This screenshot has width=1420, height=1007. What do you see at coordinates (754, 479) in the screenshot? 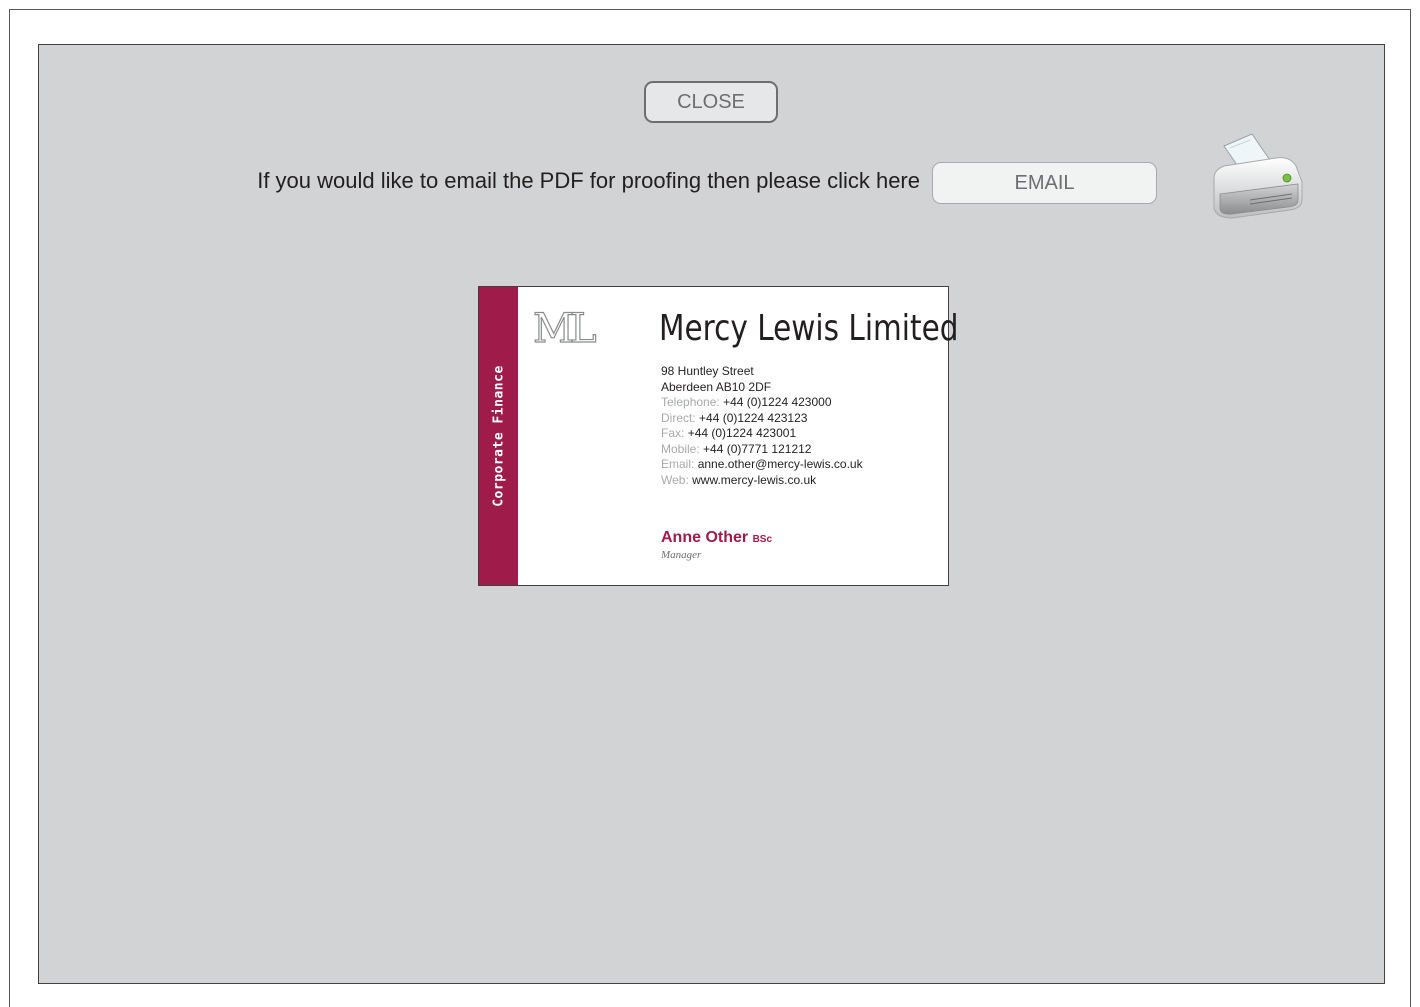
I see `contact-value: www.mercy-lewis.co.uk` at bounding box center [754, 479].